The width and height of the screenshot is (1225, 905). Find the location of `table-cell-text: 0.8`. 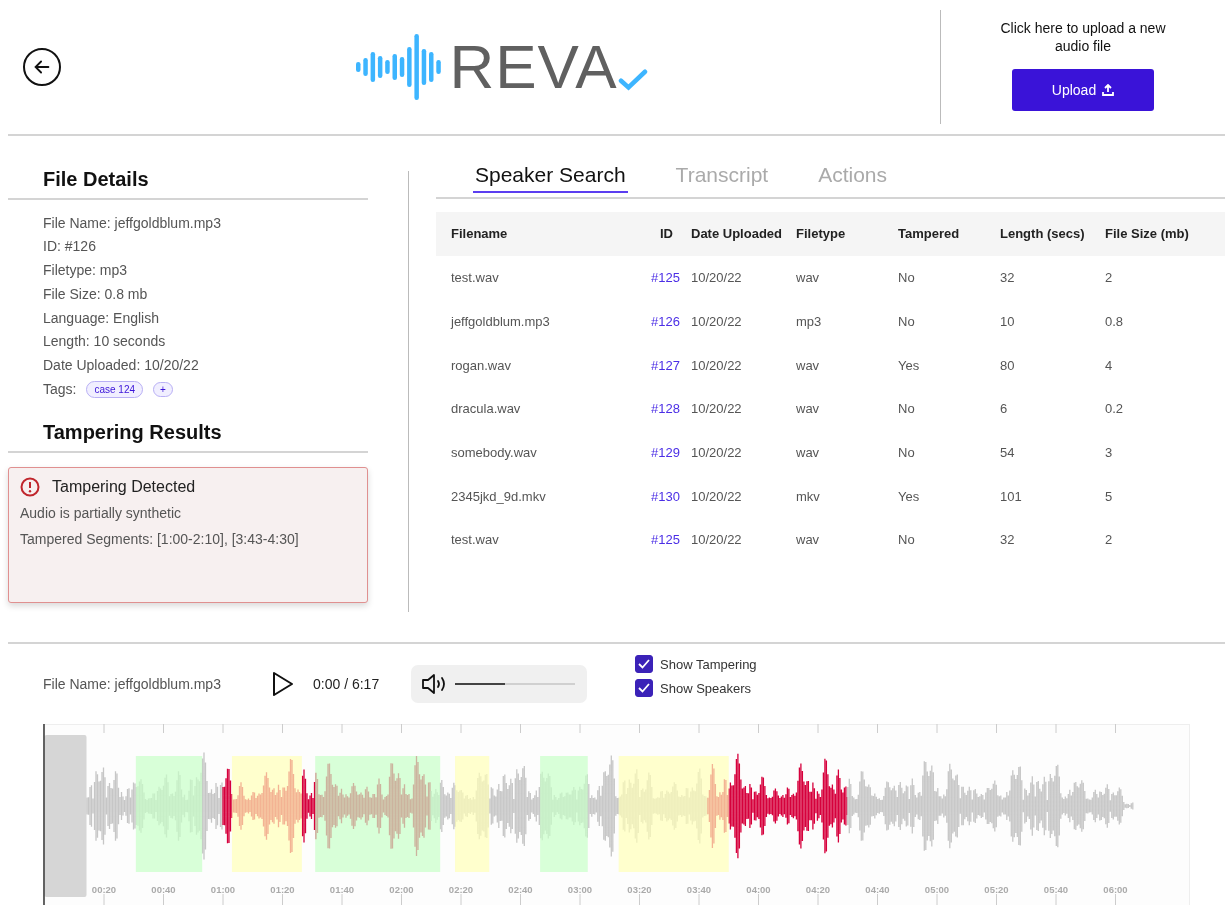

table-cell-text: 0.8 is located at coordinates (1115, 321).